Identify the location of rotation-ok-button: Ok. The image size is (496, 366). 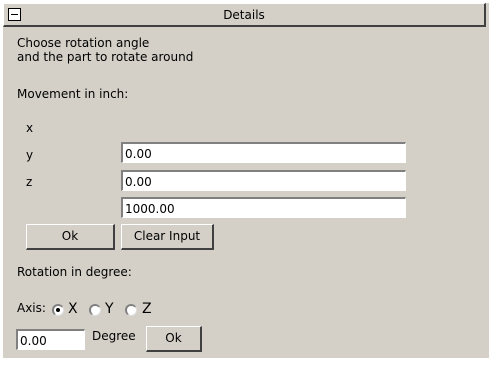
(174, 339).